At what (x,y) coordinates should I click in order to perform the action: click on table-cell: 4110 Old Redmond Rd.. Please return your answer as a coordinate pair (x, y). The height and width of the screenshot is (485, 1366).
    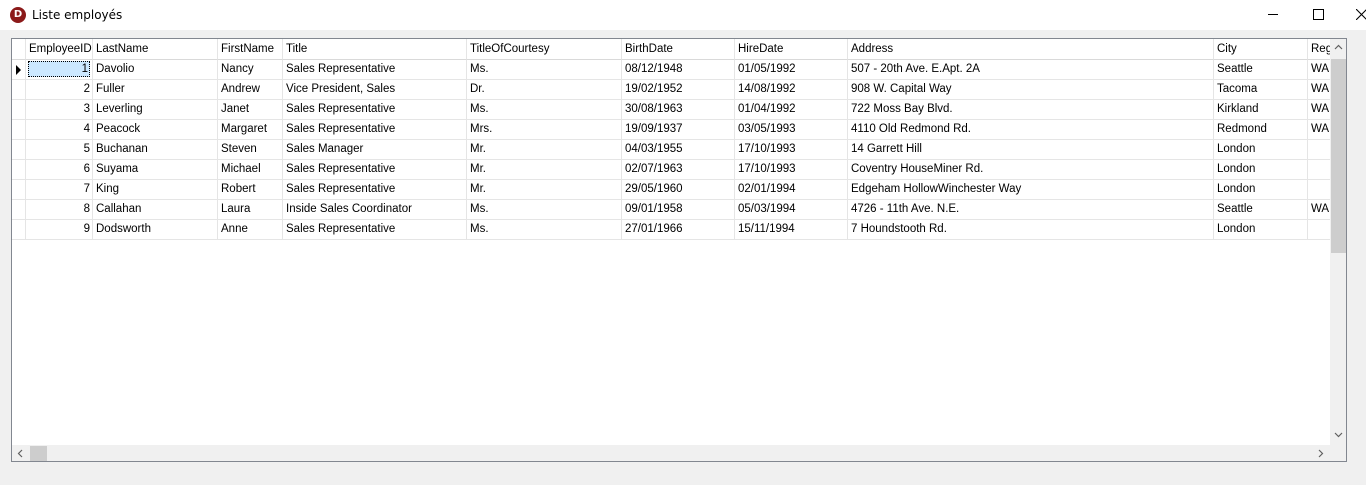
    Looking at the image, I should click on (1031, 130).